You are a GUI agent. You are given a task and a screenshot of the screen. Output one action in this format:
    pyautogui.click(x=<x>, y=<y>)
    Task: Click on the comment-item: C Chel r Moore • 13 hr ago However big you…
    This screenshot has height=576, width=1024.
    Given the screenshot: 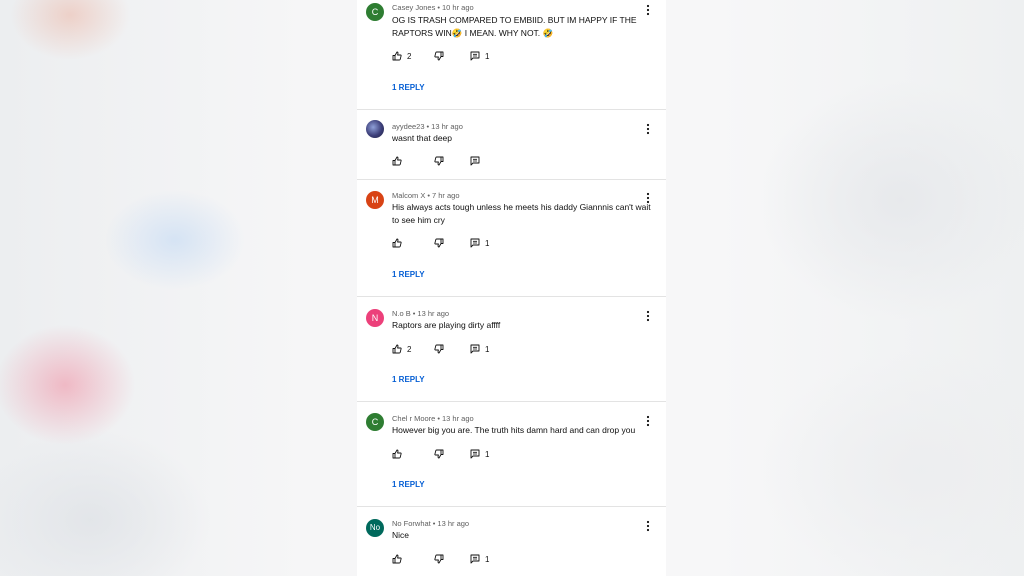 What is the action you would take?
    pyautogui.click(x=511, y=454)
    